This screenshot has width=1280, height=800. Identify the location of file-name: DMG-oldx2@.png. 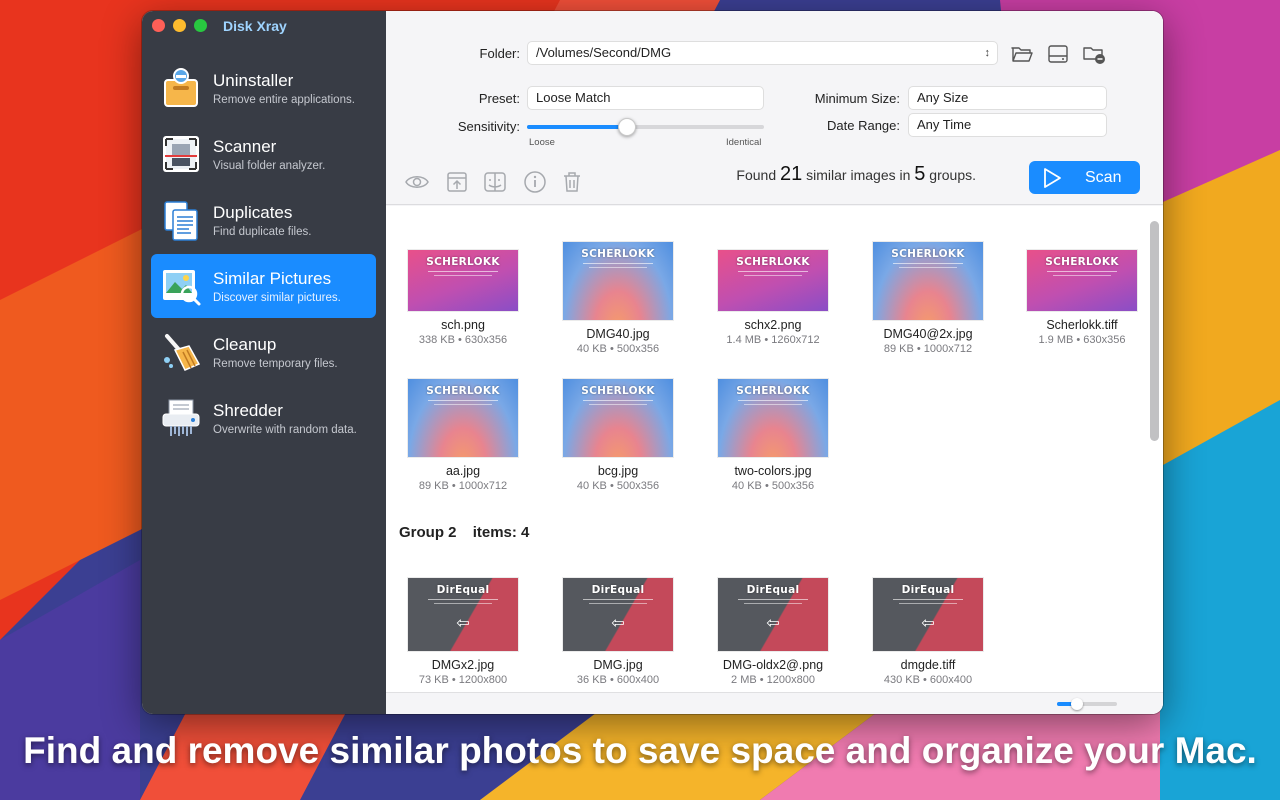
(773, 665).